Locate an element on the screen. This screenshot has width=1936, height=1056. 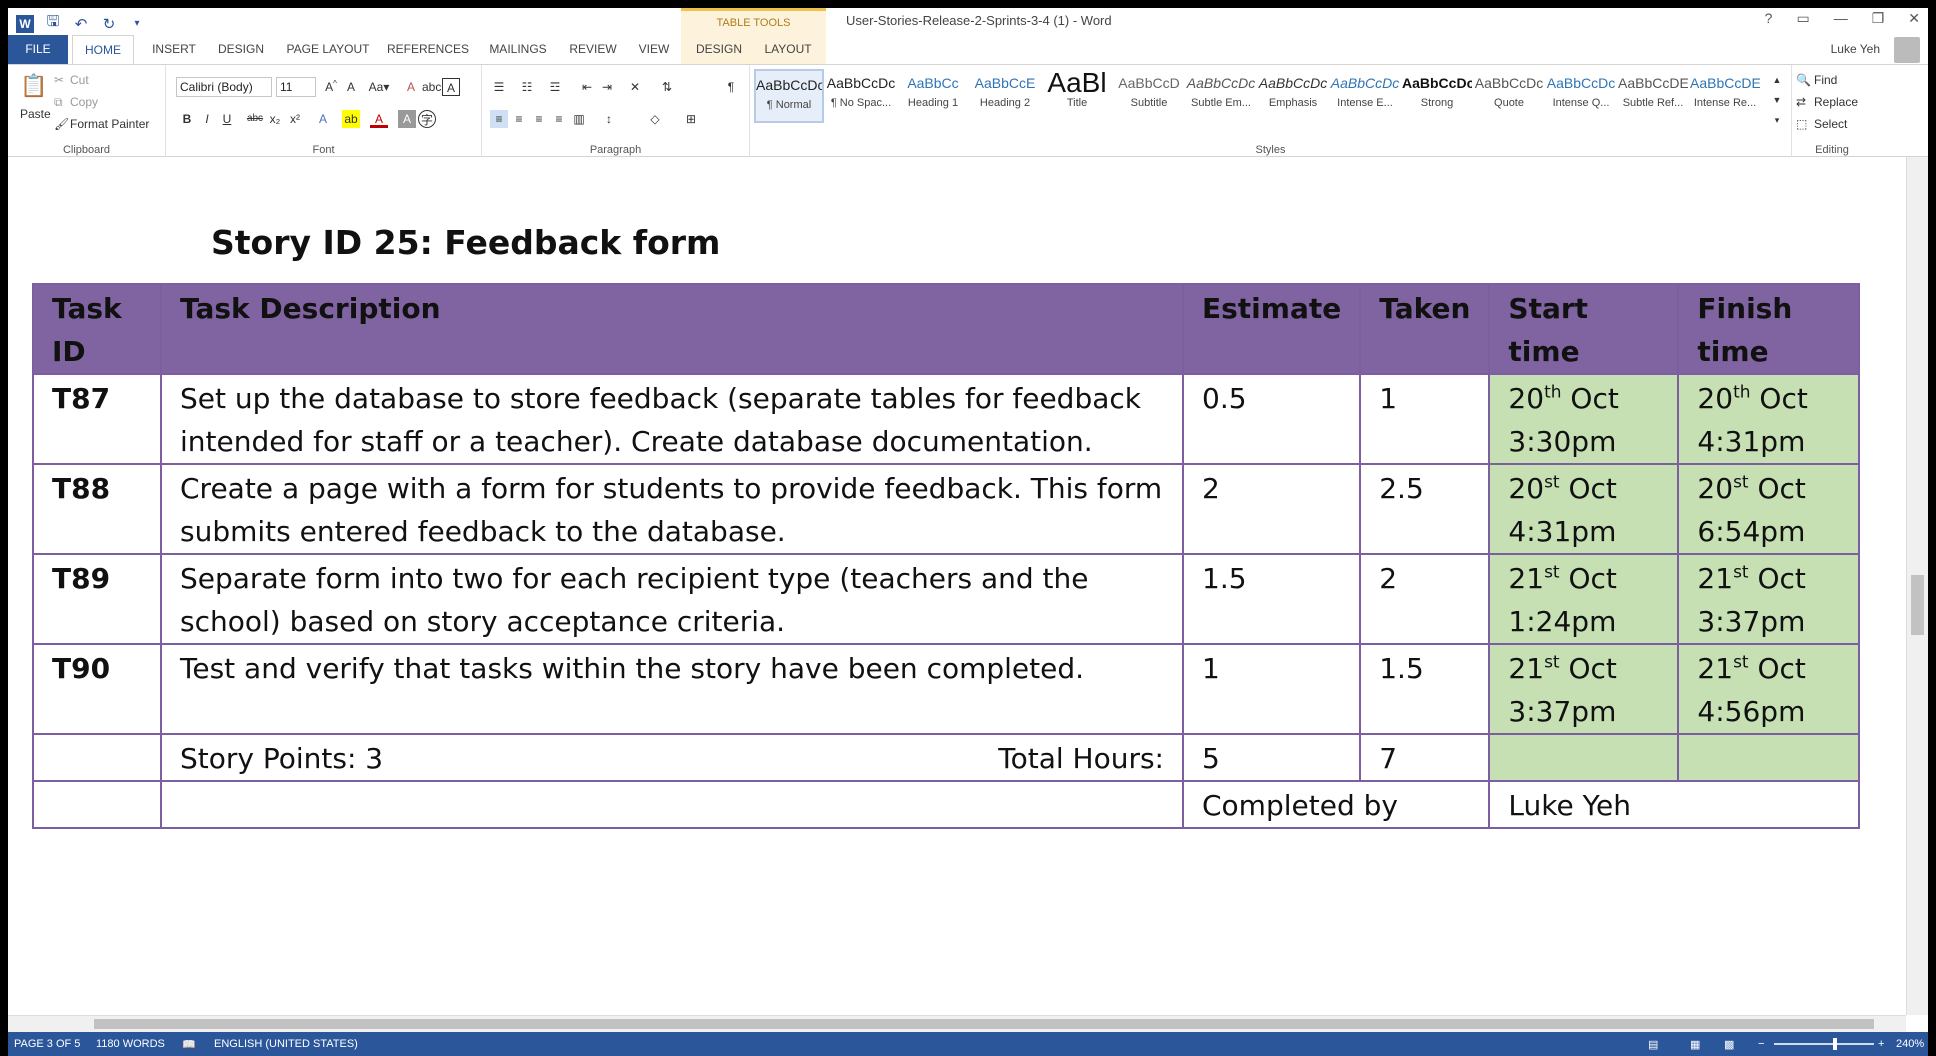
undo-icon: ↶ is located at coordinates (81, 24).